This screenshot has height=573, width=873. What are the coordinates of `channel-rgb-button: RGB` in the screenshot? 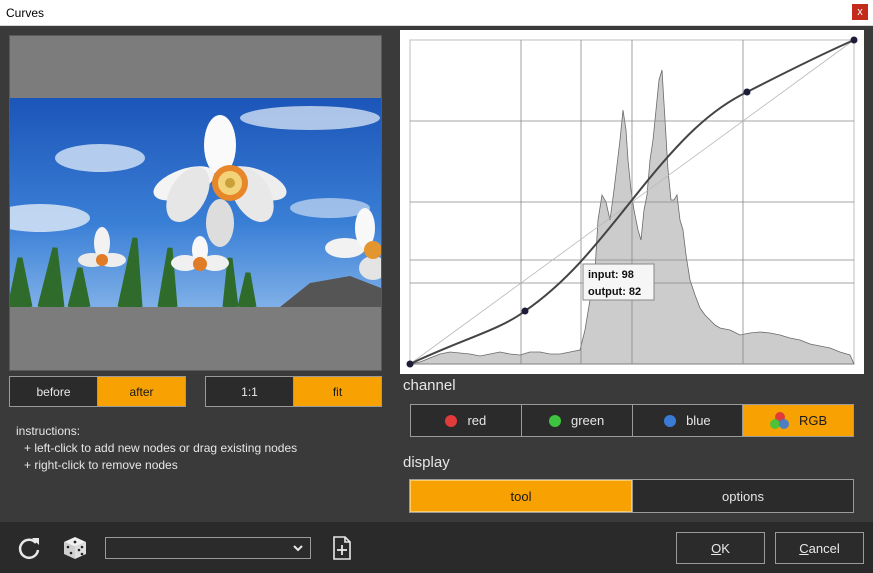 It's located at (798, 420).